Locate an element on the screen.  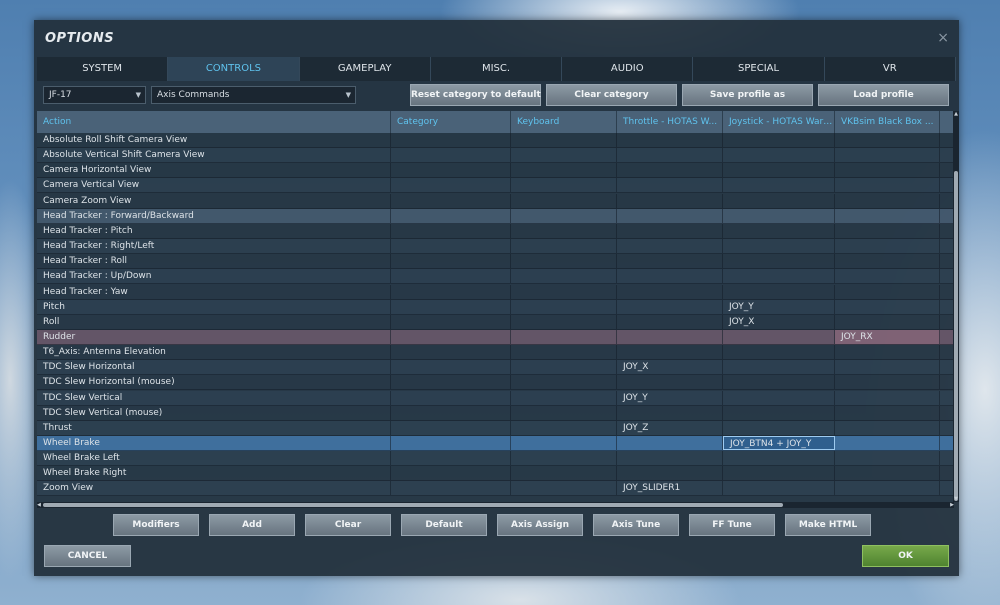
column-header: Keyboard is located at coordinates (564, 122).